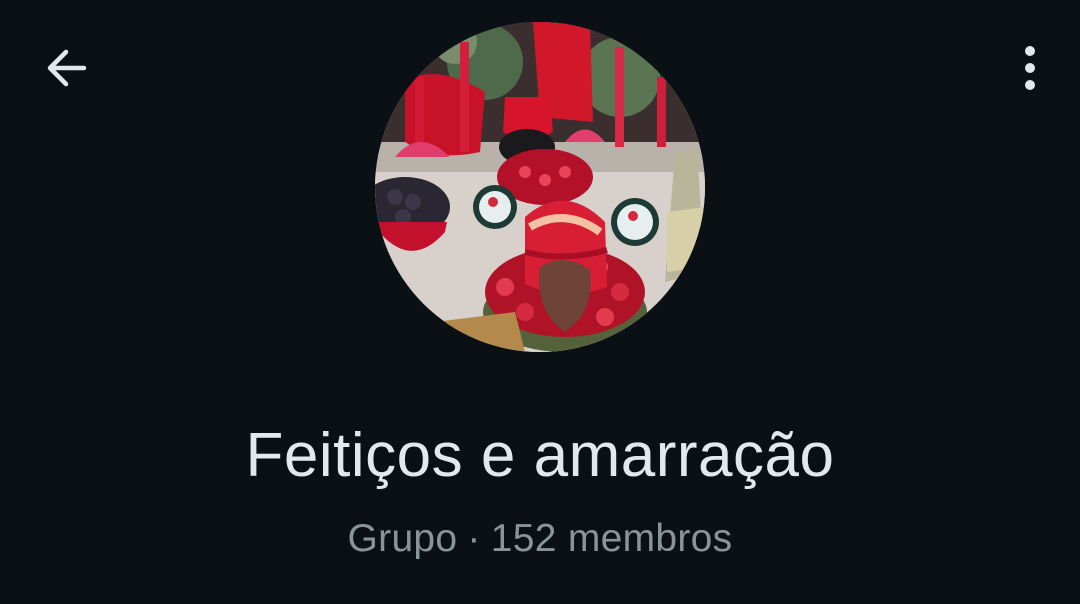 The width and height of the screenshot is (1080, 604). I want to click on arrow-left-icon, so click(67, 68).